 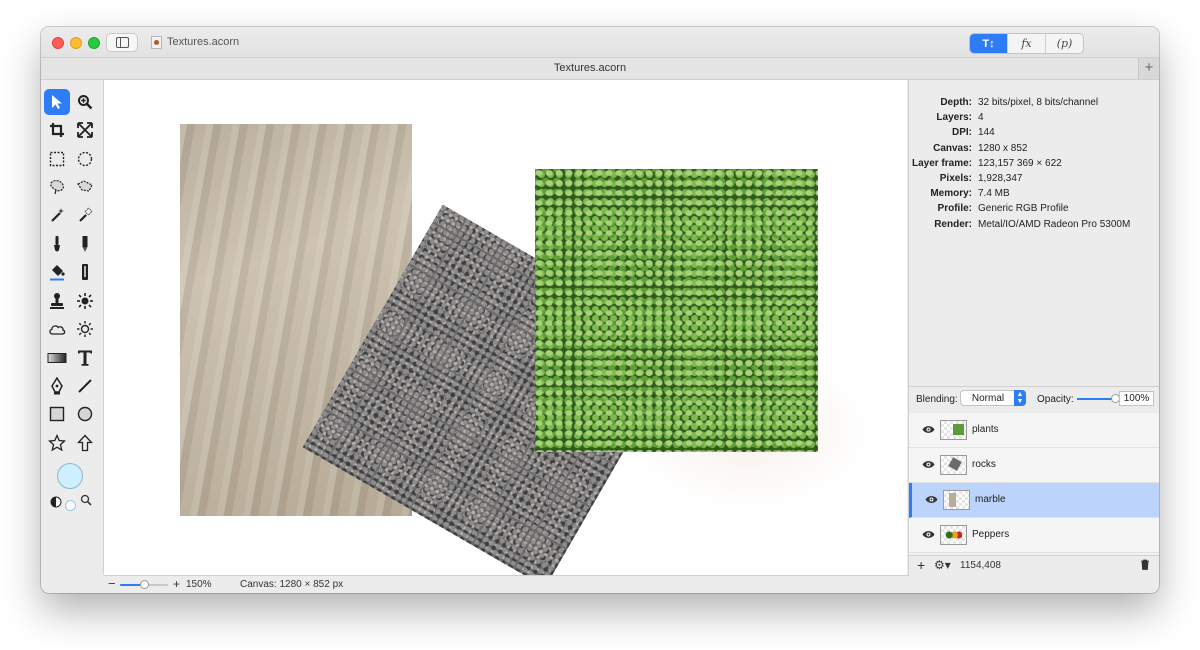 I want to click on zoom-slider-knob, so click(x=144, y=584).